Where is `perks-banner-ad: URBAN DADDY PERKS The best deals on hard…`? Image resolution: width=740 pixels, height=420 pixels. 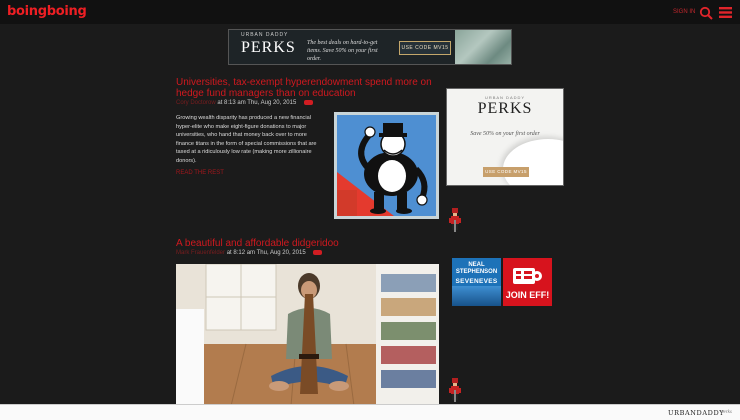
perks-banner-ad: URBAN DADDY PERKS The best deals on hard… is located at coordinates (370, 47).